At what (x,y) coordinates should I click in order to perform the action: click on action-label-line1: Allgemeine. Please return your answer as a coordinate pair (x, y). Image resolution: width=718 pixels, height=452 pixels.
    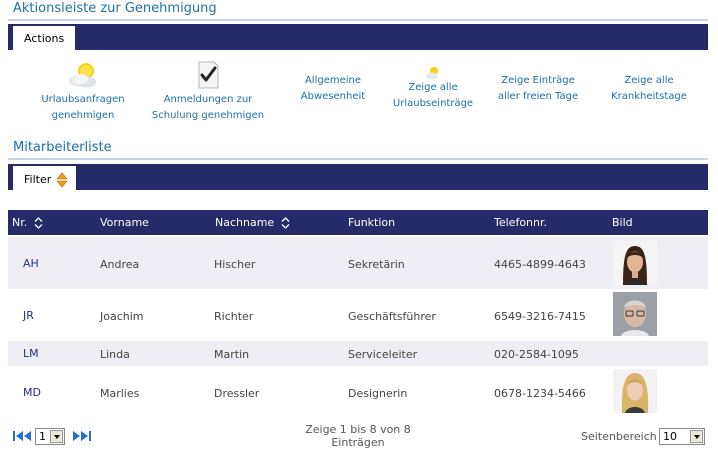
    Looking at the image, I should click on (333, 80).